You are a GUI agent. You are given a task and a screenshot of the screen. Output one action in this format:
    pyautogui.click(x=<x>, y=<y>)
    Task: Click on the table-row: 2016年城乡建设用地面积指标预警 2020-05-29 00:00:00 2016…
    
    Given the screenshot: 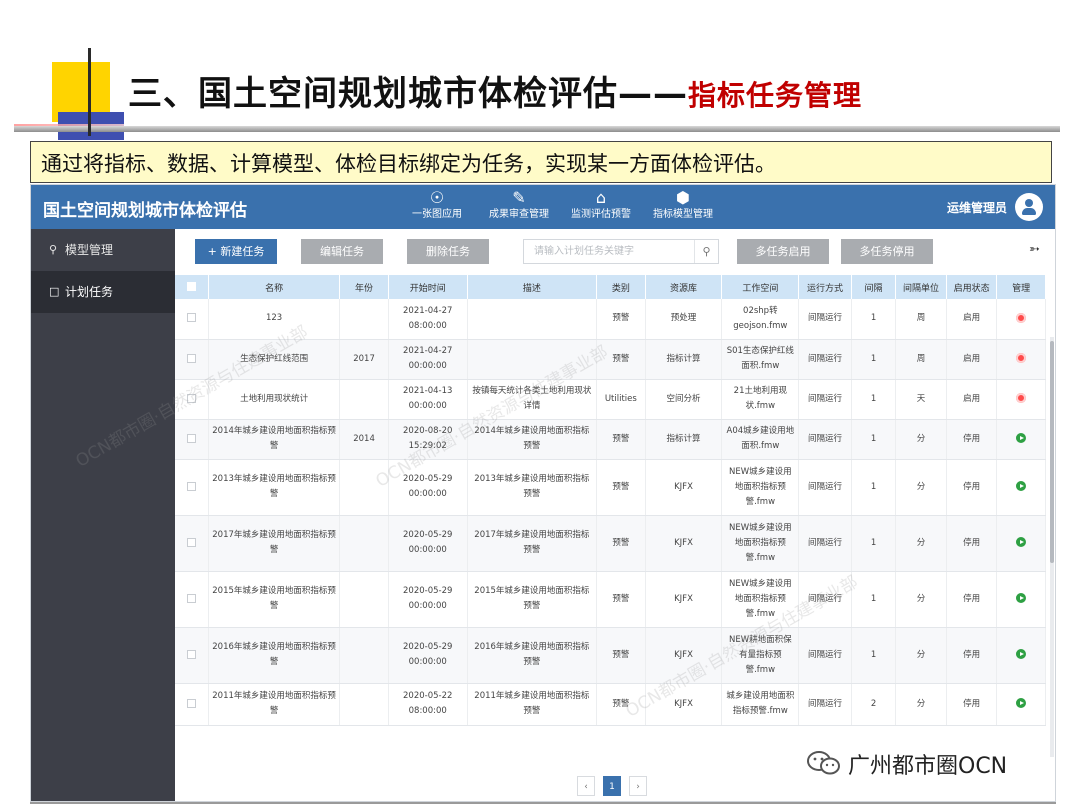 What is the action you would take?
    pyautogui.click(x=610, y=655)
    